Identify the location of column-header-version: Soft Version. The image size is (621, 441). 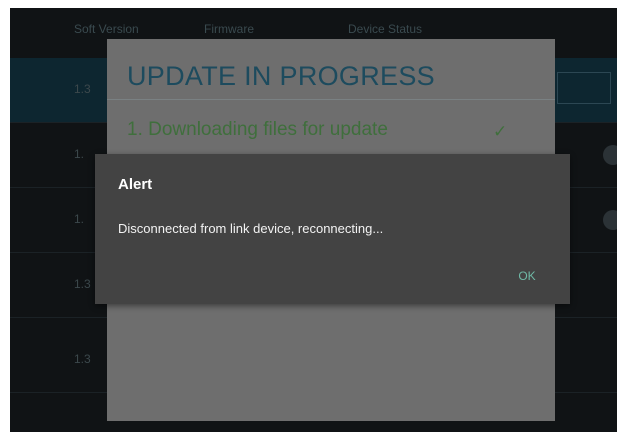
(106, 29).